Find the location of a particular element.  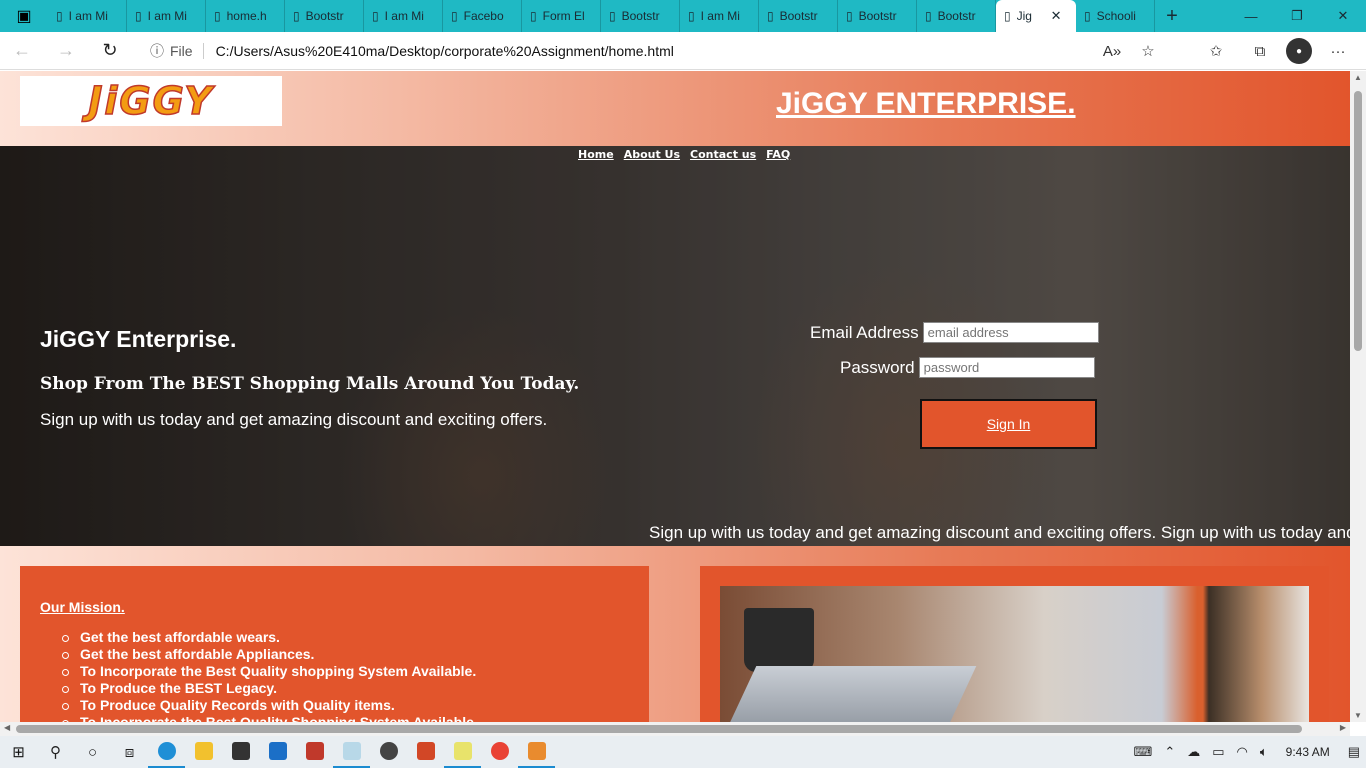

browser-tab: ▯ Schooli is located at coordinates (1115, 16).